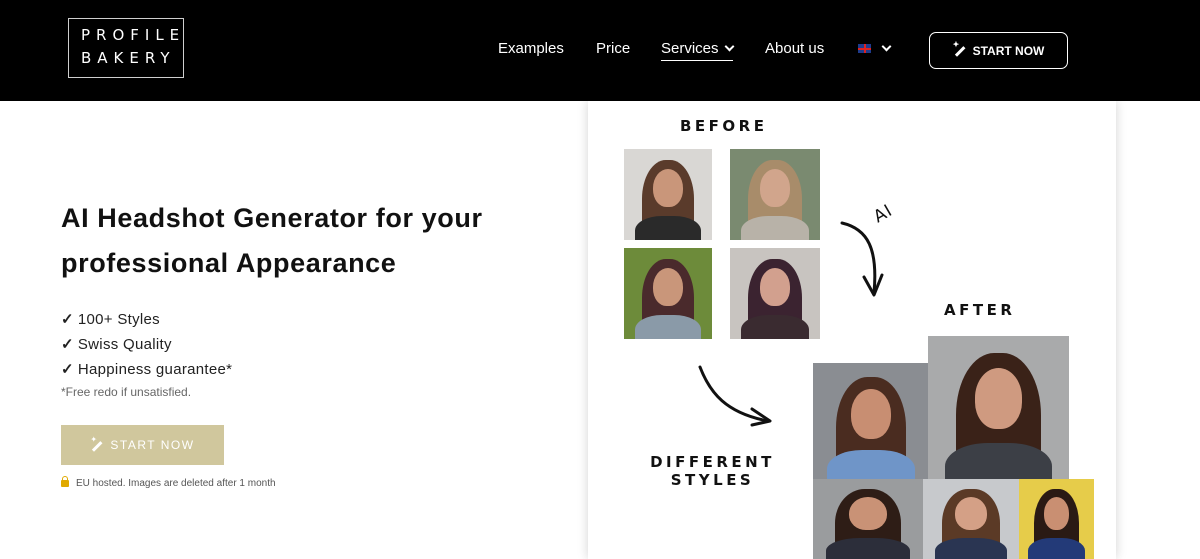 Image resolution: width=1200 pixels, height=559 pixels. Describe the element at coordinates (531, 48) in the screenshot. I see `nav-examples: Examples` at that location.